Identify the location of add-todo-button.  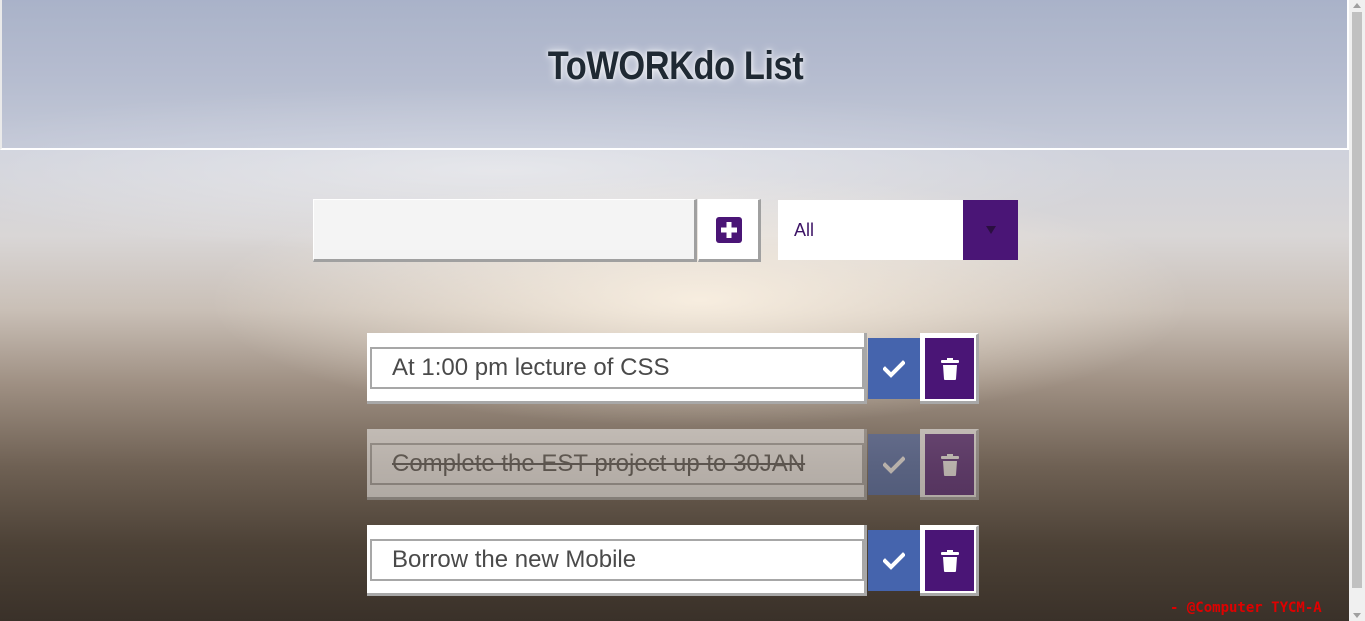
(729, 230).